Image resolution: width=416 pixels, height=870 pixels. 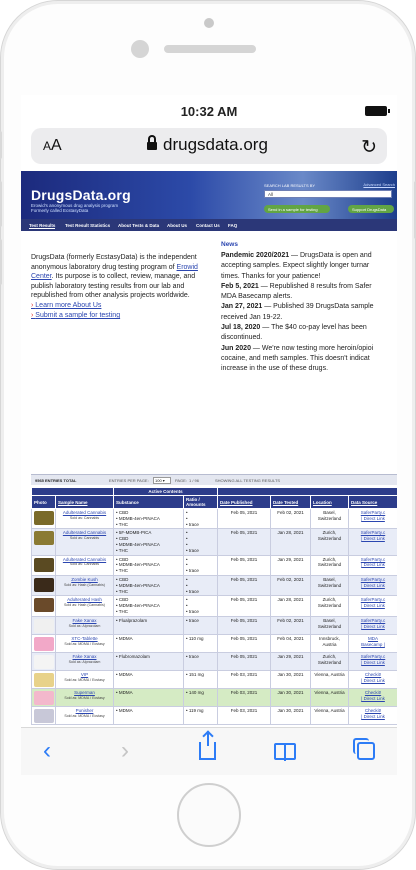 What do you see at coordinates (285, 752) in the screenshot?
I see `bookmarks-icon` at bounding box center [285, 752].